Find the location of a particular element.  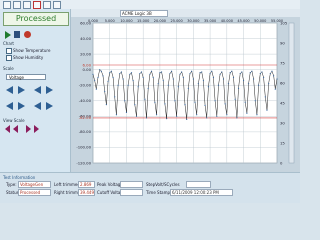

grid-icon is located at coordinates (47, 5).